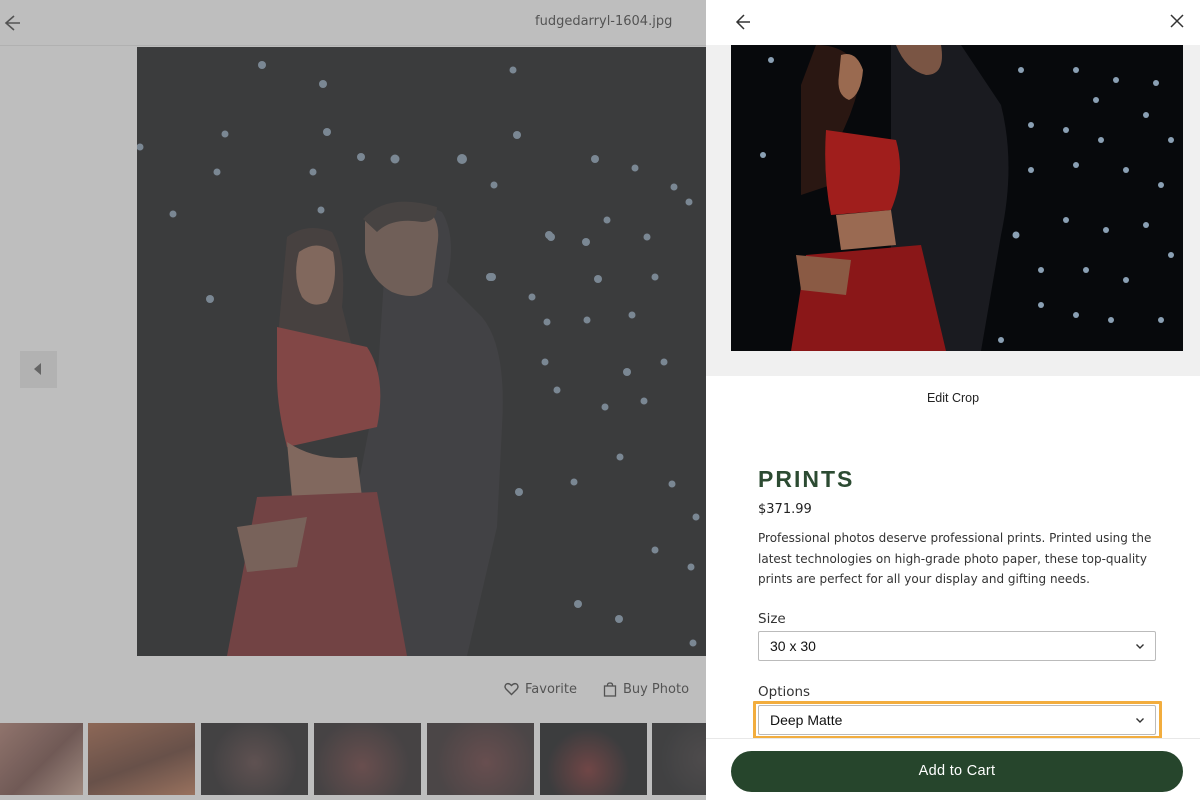 This screenshot has height=800, width=1200. I want to click on caret-left-icon, so click(37, 369).